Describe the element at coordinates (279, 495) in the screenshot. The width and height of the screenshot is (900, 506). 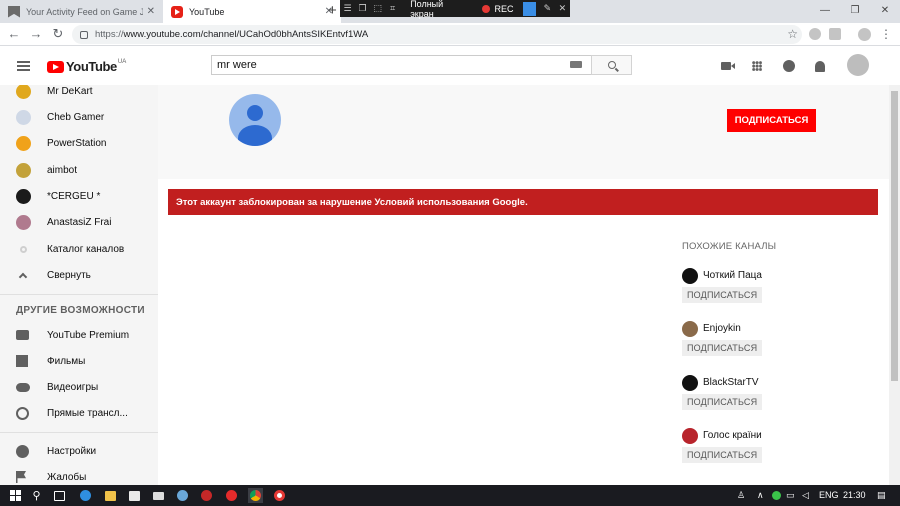
I see `recorder-button` at that location.